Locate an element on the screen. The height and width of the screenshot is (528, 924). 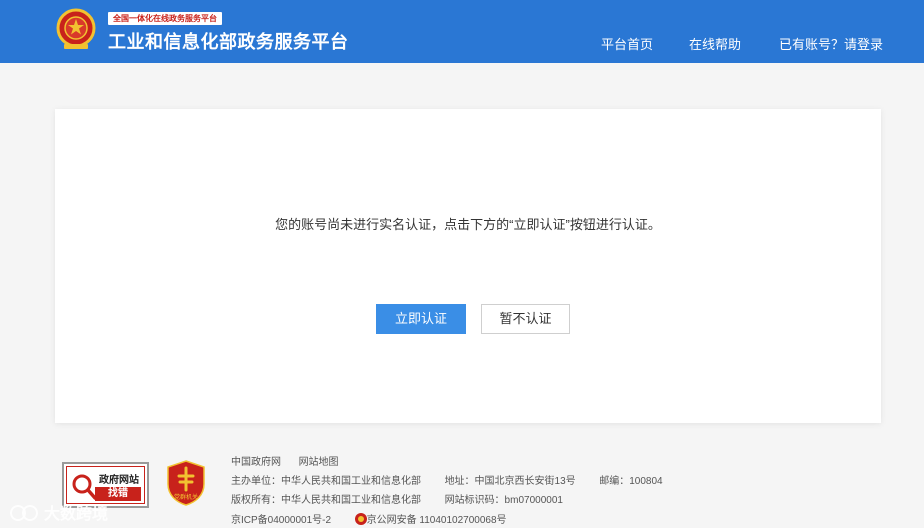
verify-now-button: 立即认证 is located at coordinates (421, 319).